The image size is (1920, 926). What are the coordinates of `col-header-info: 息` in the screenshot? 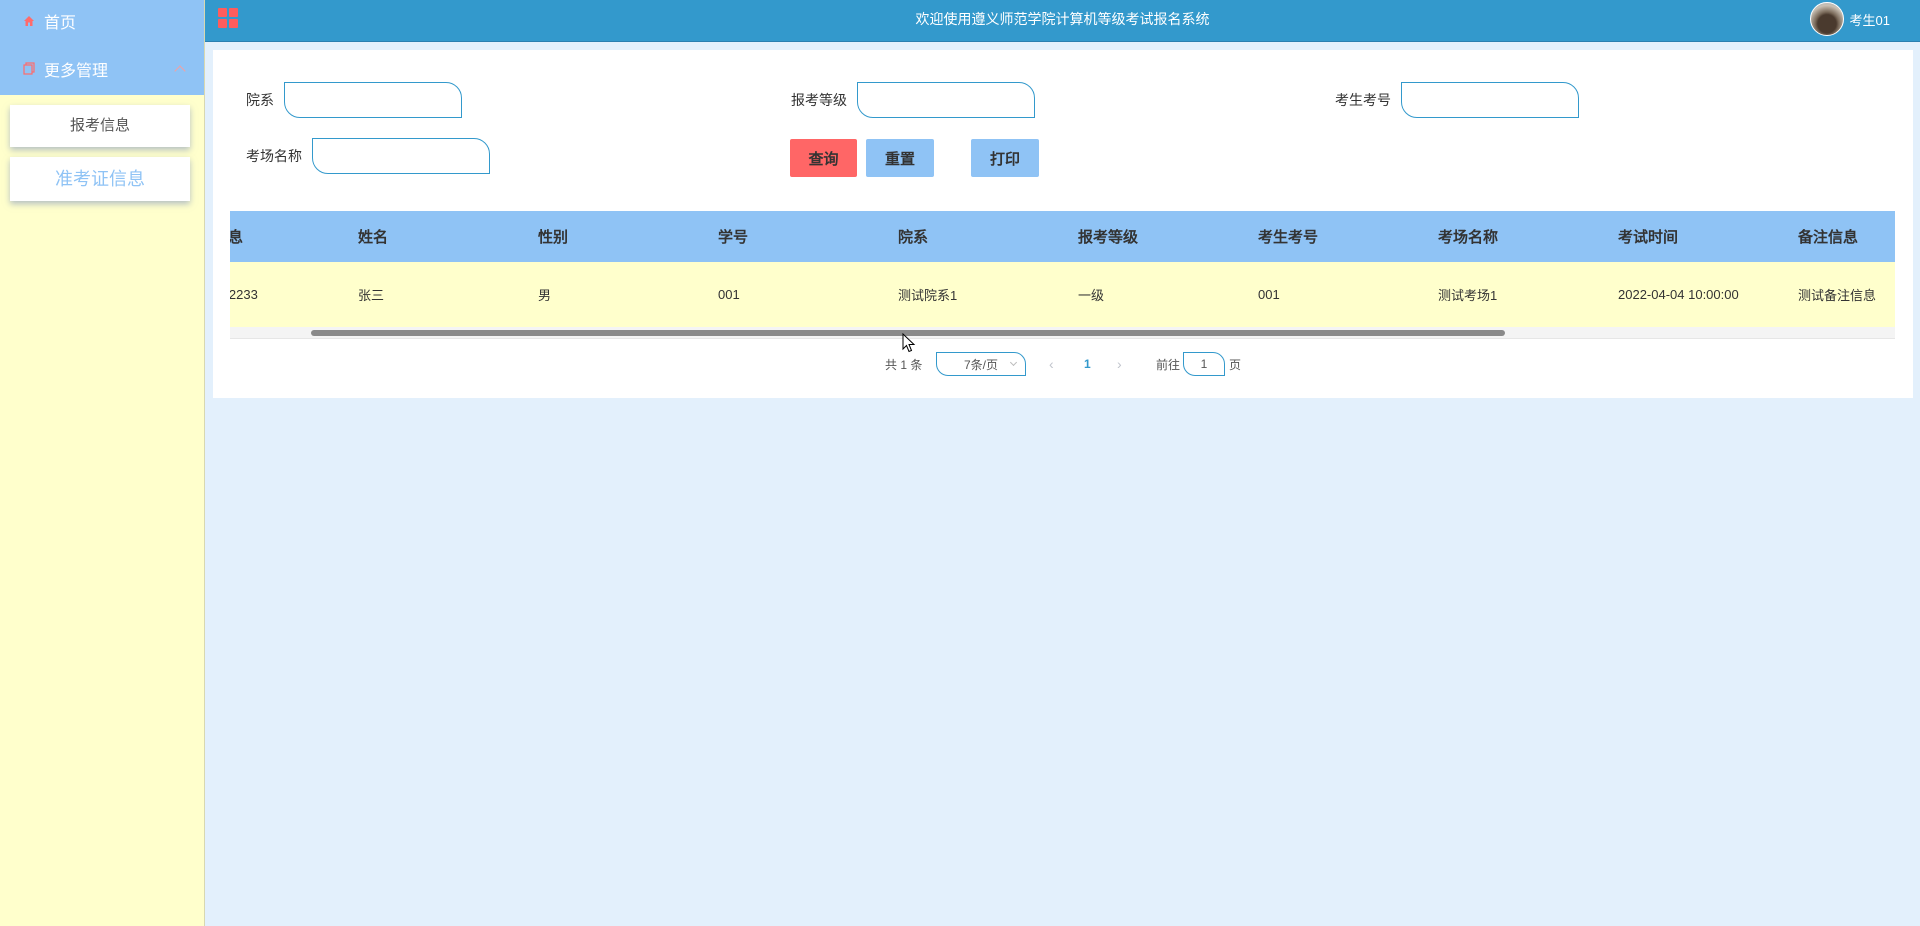 It's located at (237, 237).